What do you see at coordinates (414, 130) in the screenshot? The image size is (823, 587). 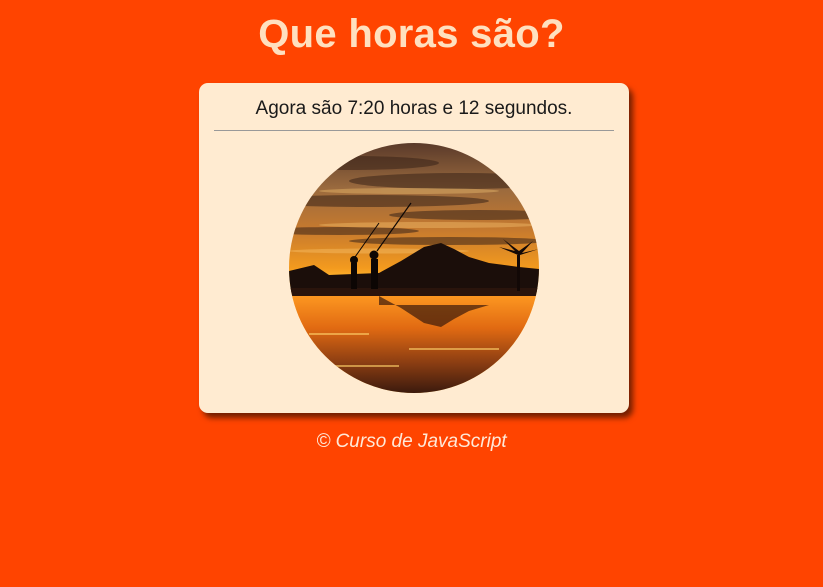 I see `divider` at bounding box center [414, 130].